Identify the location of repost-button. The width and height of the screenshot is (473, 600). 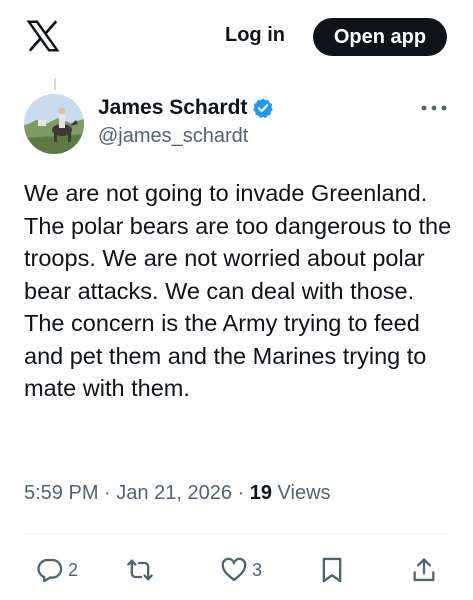
(140, 570).